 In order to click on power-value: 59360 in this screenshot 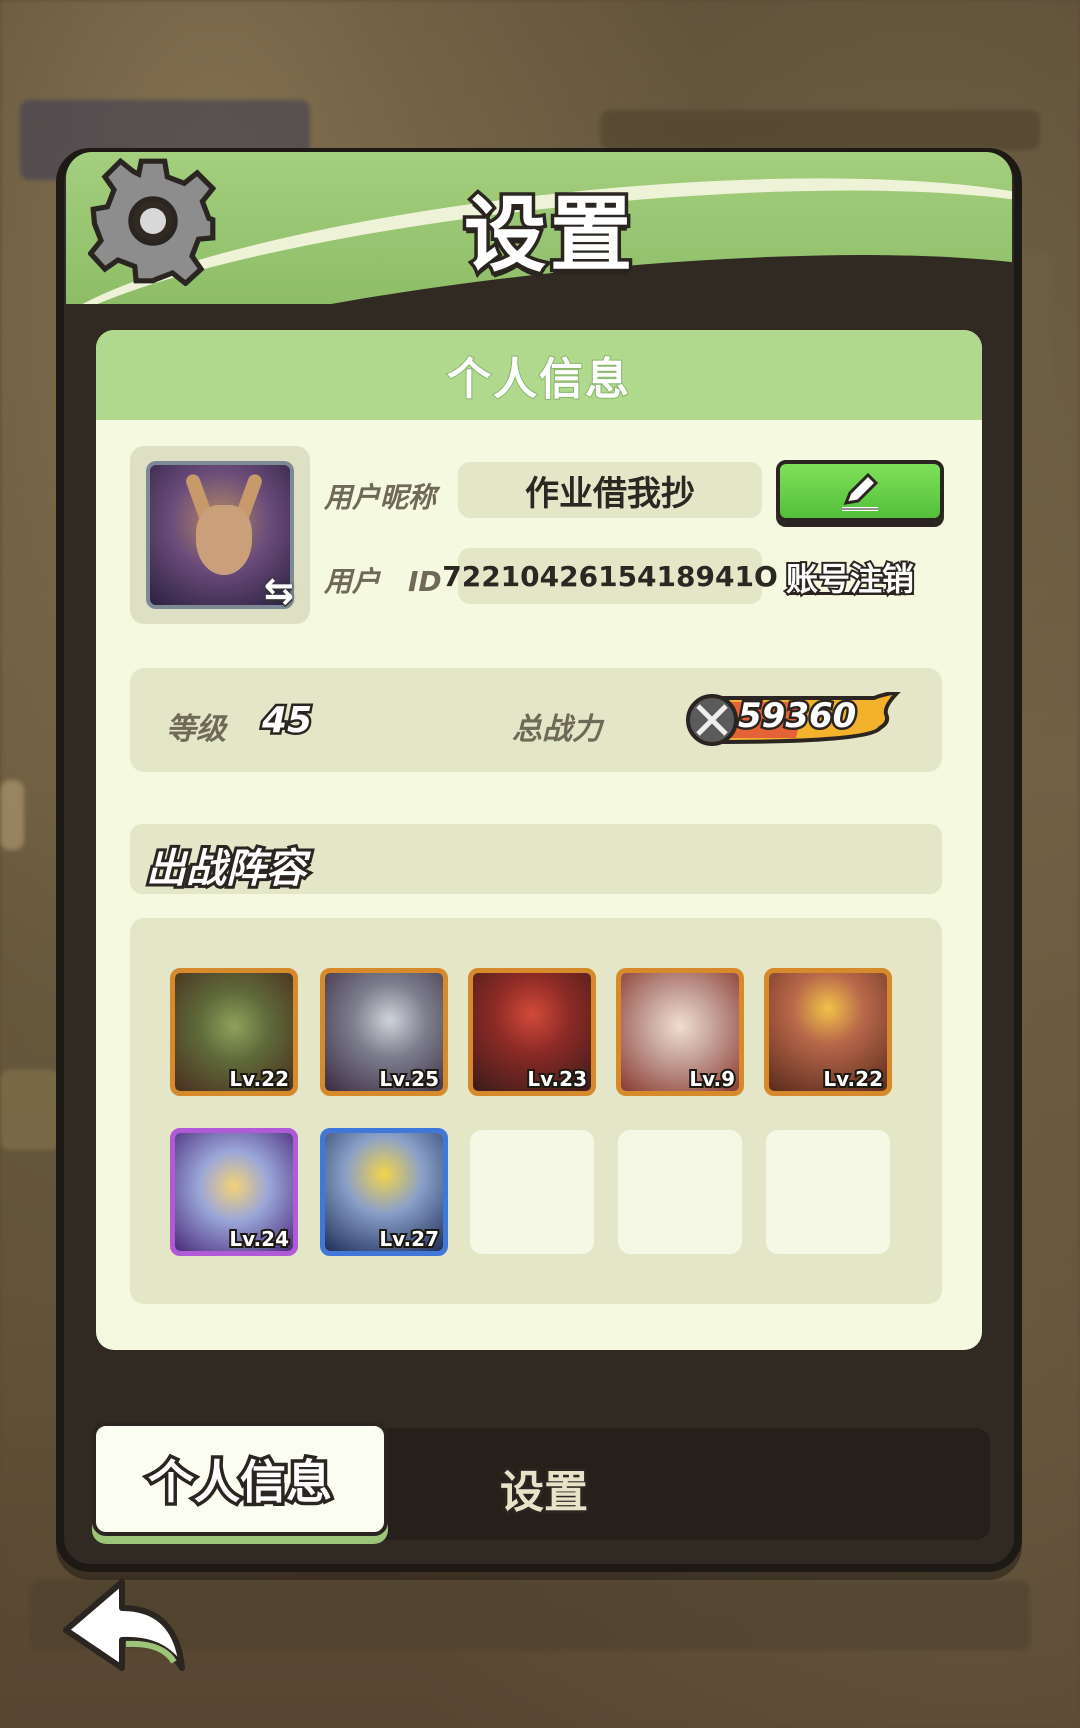, I will do `click(796, 716)`.